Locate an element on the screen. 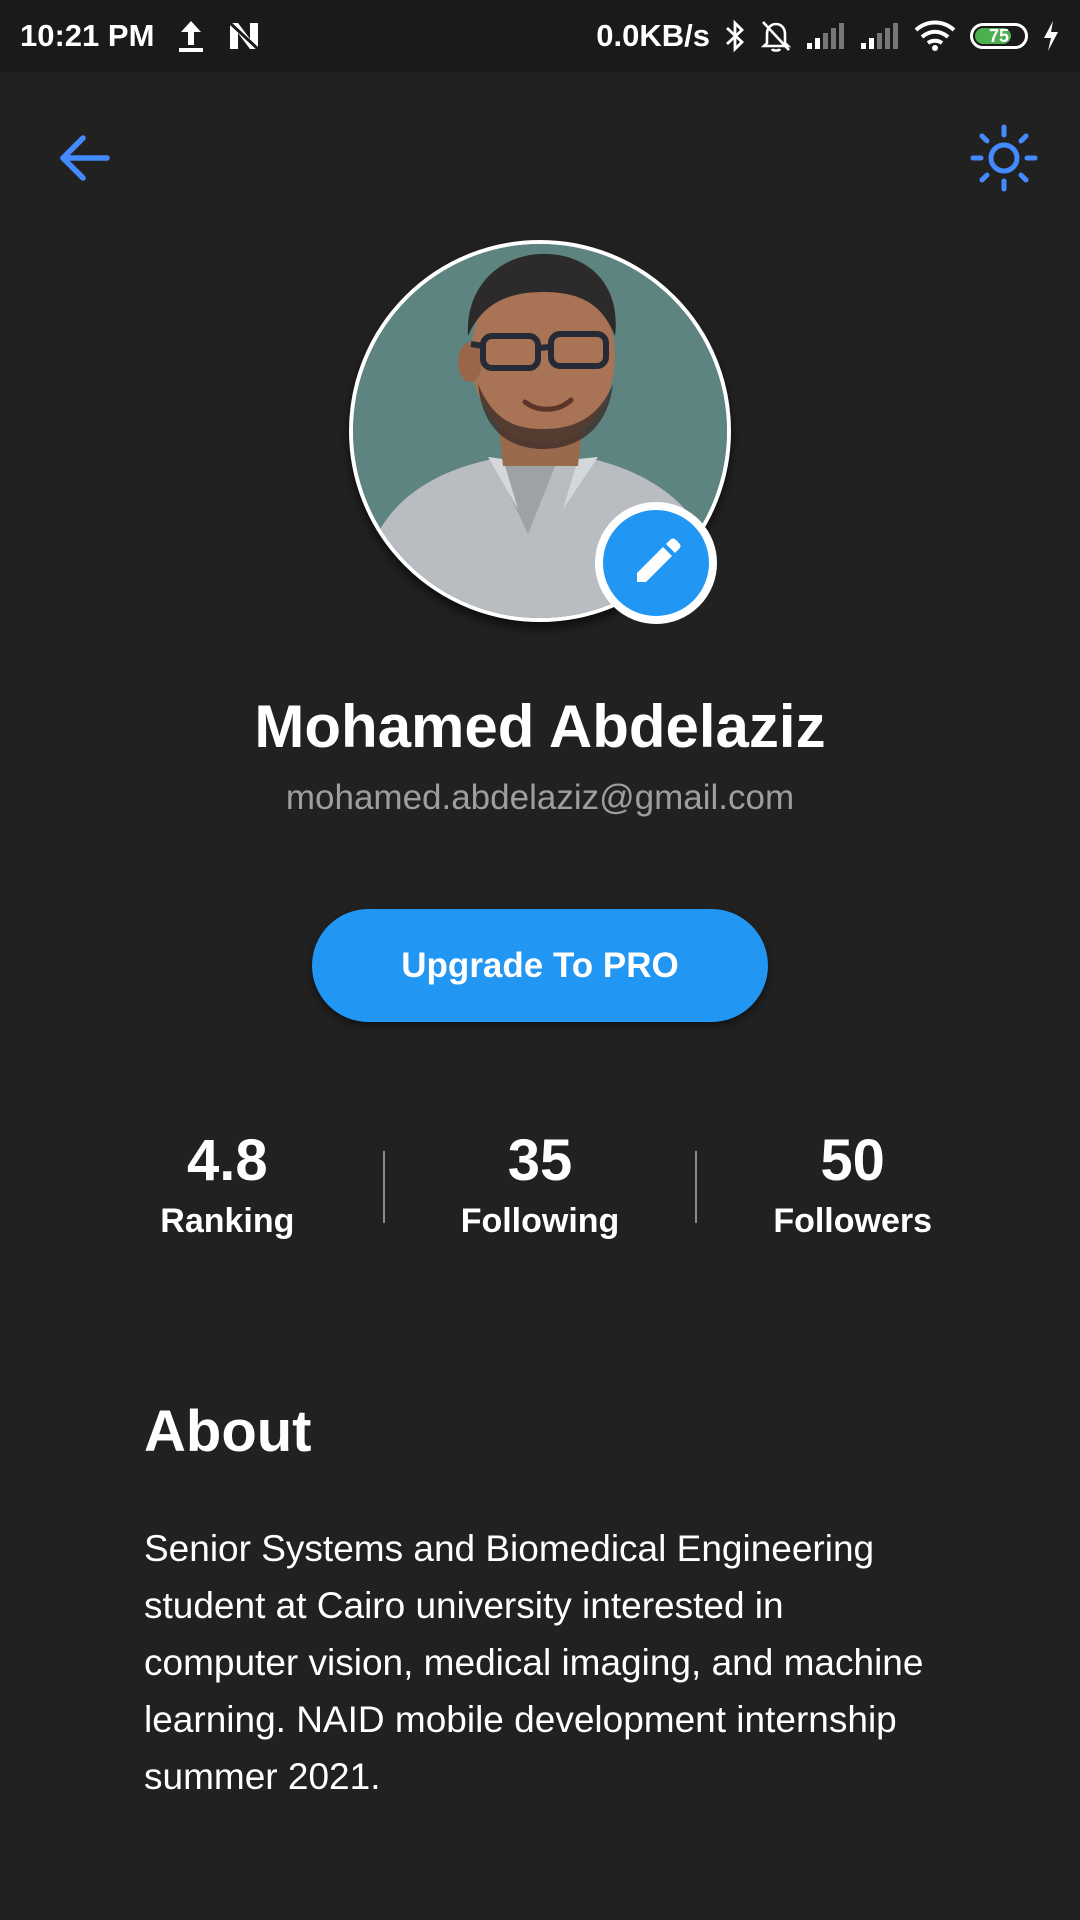 Image resolution: width=1080 pixels, height=1920 pixels. charging-icon is located at coordinates (1051, 36).